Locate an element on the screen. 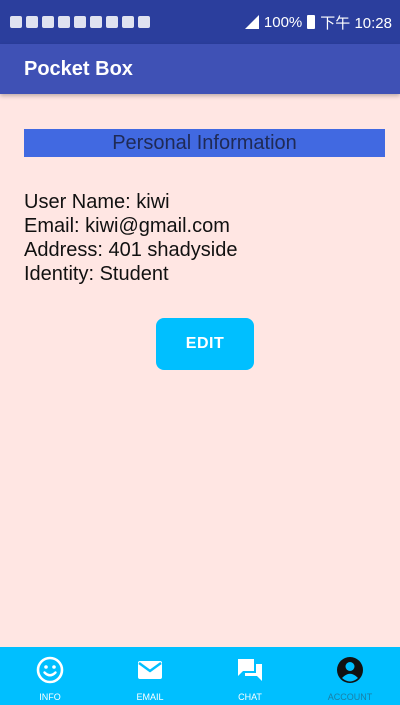  section-title: Personal Information is located at coordinates (204, 142).